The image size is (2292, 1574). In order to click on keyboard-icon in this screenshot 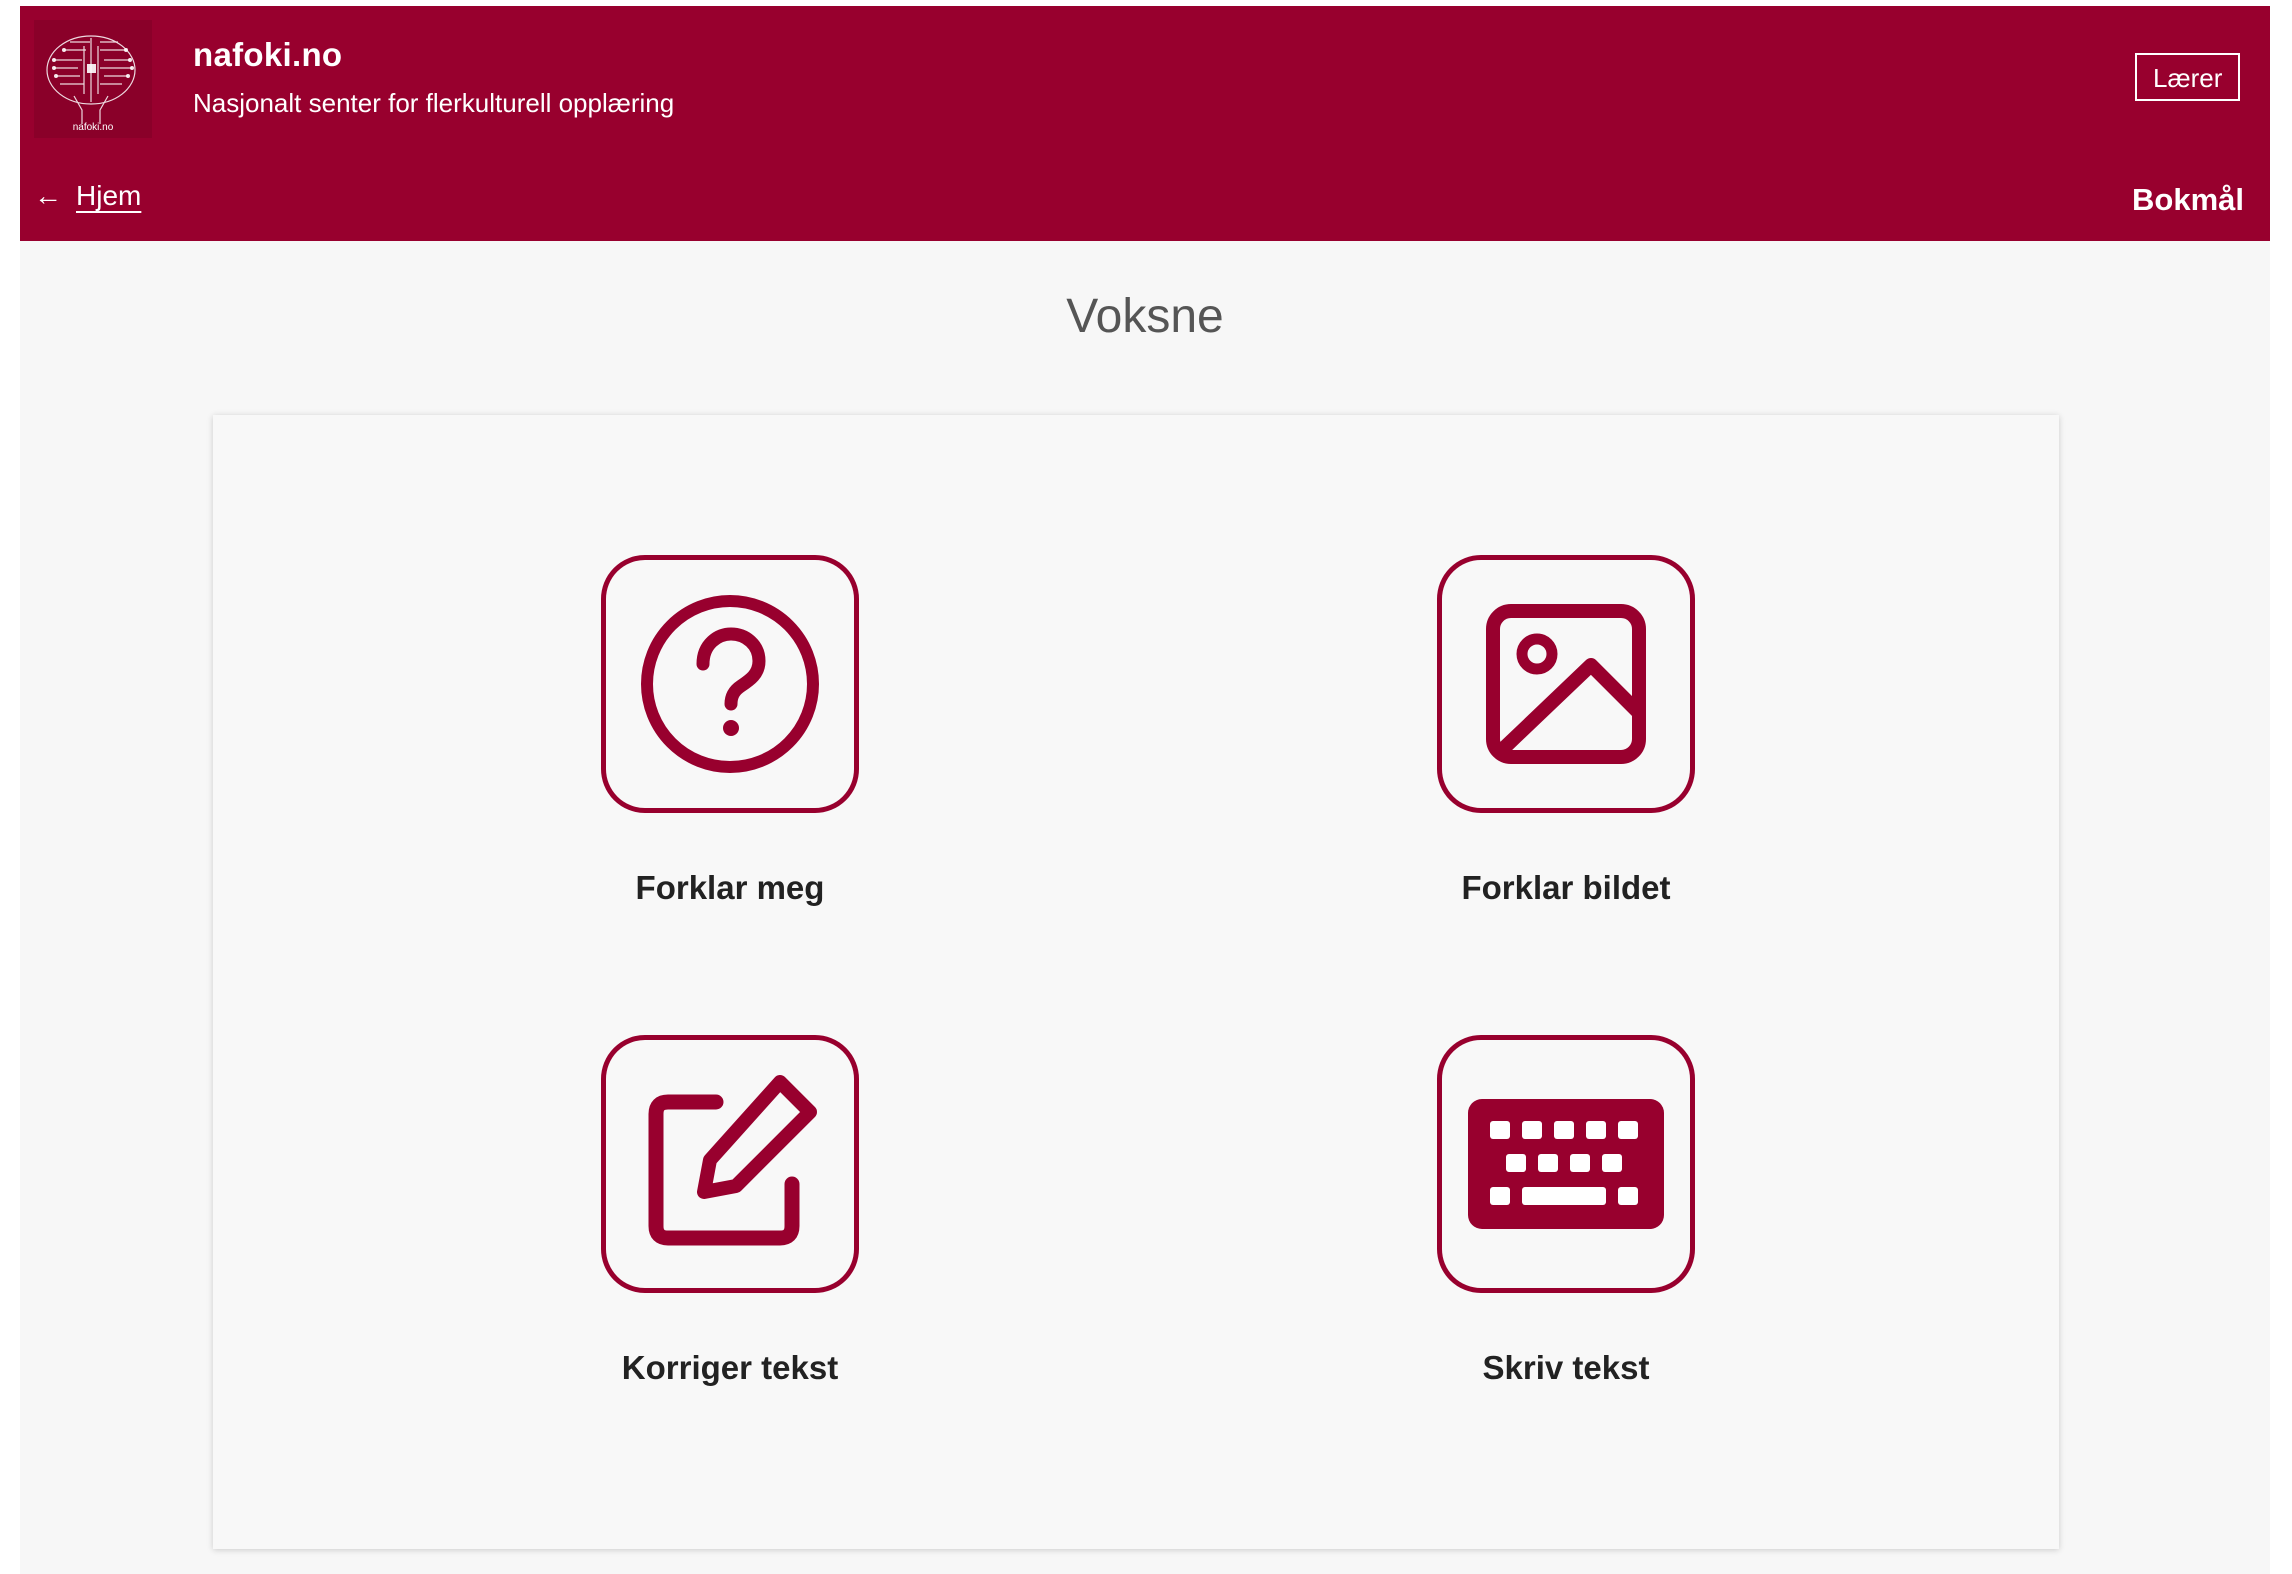, I will do `click(1566, 1164)`.